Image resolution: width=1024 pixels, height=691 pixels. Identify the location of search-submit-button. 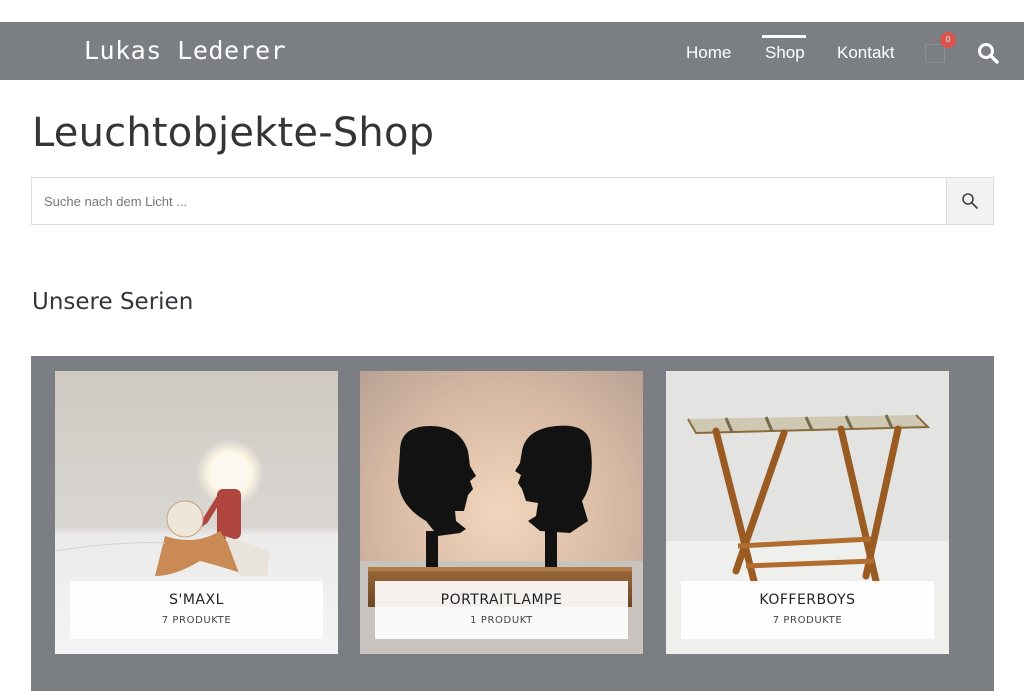
(969, 201).